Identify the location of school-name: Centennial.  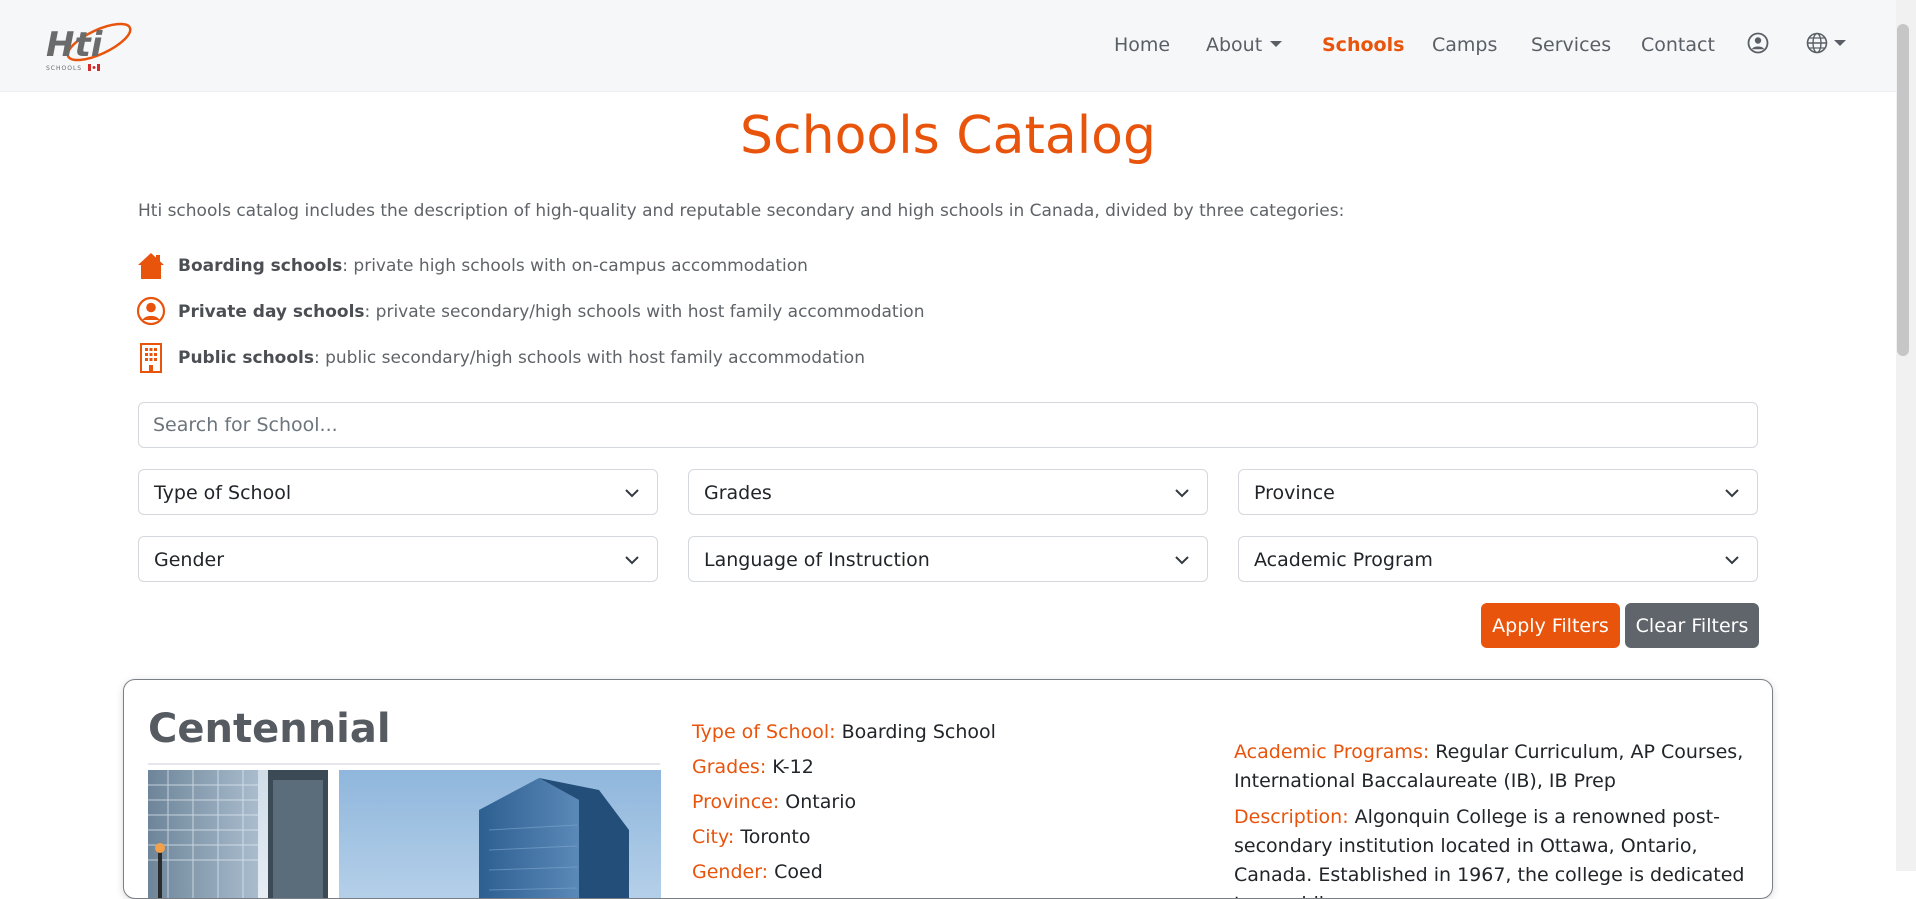
(269, 729).